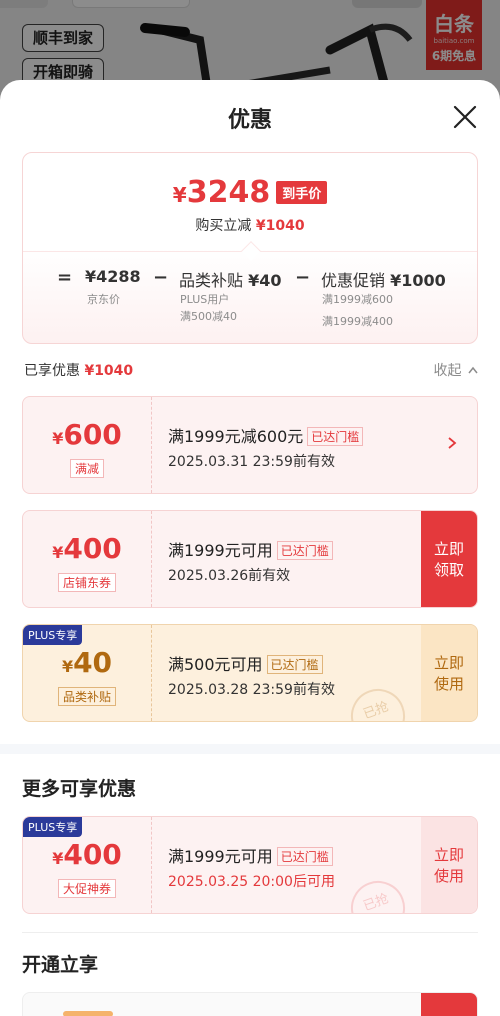 This screenshot has width=500, height=1016. What do you see at coordinates (86, 468) in the screenshot?
I see `coupon-type: 满减` at bounding box center [86, 468].